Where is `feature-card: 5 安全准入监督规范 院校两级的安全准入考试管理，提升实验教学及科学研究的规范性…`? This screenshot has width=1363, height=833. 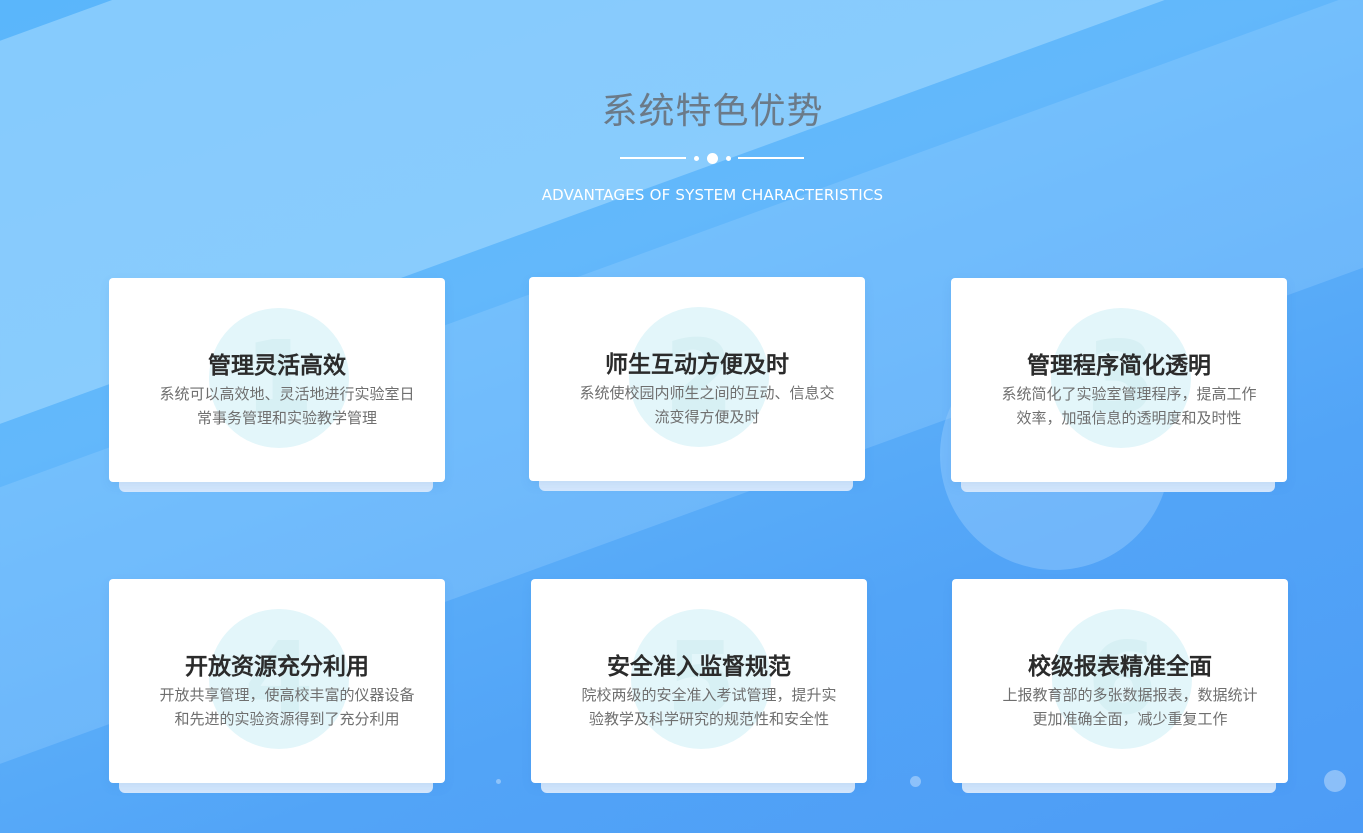 feature-card: 5 安全准入监督规范 院校两级的安全准入考试管理，提升实验教学及科学研究的规范性… is located at coordinates (699, 686).